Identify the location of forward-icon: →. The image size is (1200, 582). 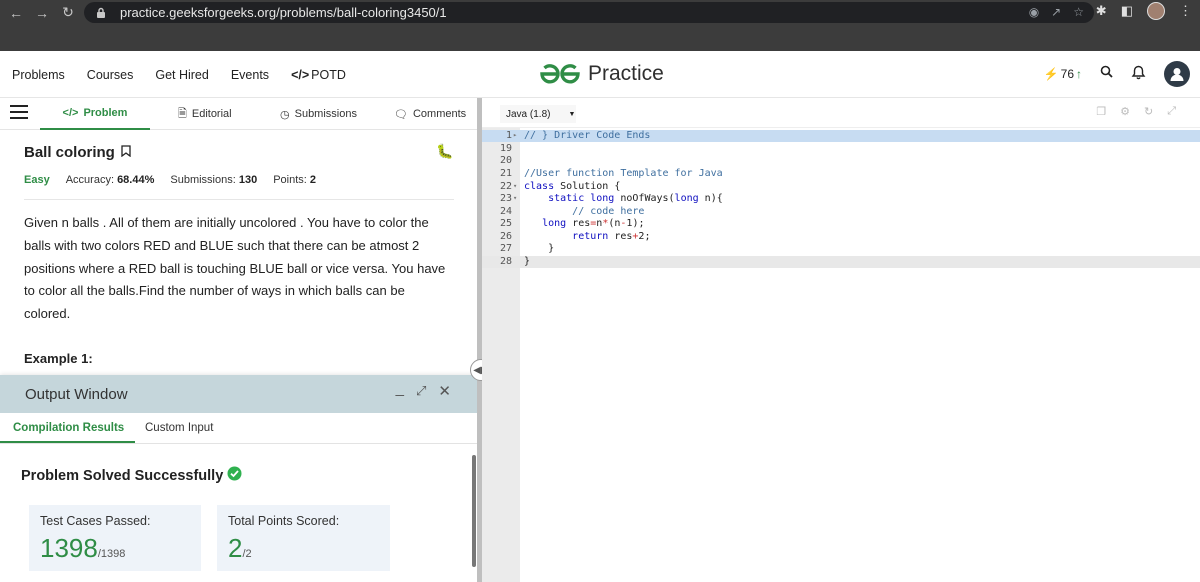
(42, 13).